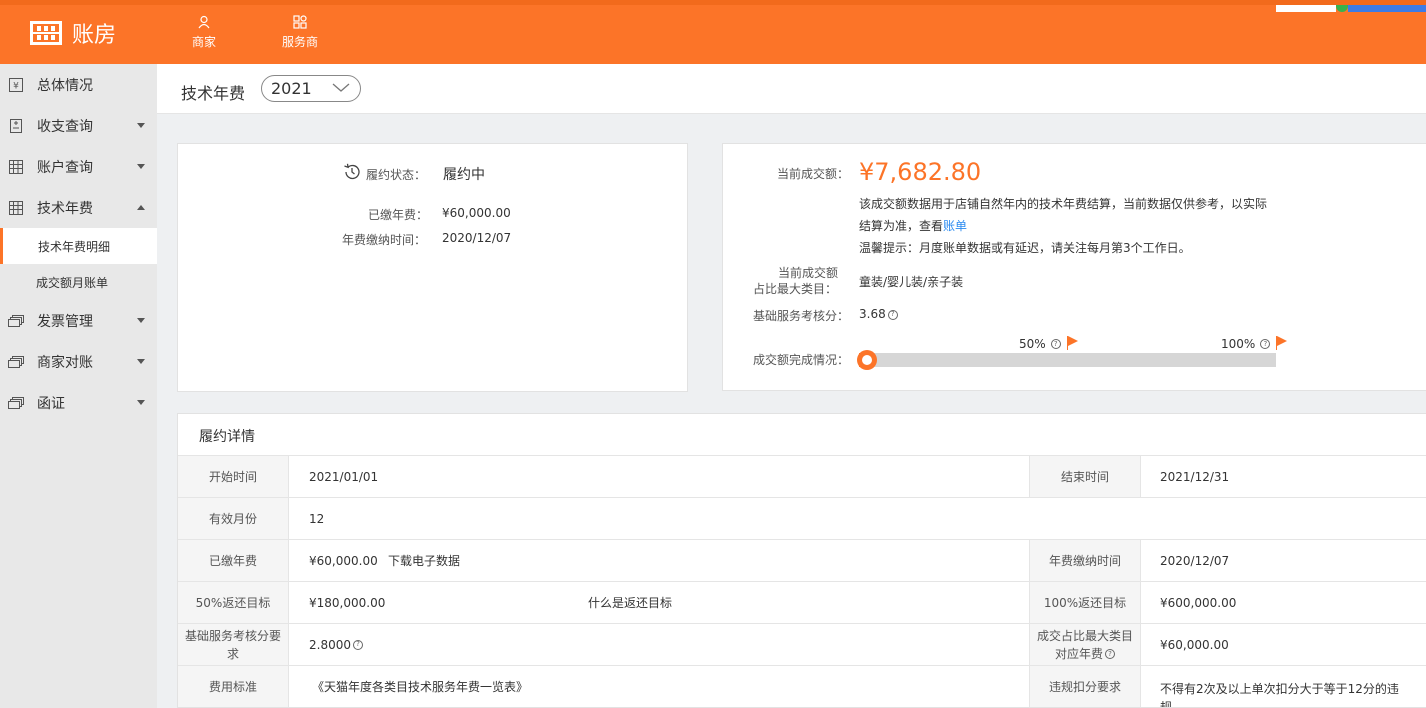  Describe the element at coordinates (1085, 602) in the screenshot. I see `target-100-label: 100%返还目标` at that location.